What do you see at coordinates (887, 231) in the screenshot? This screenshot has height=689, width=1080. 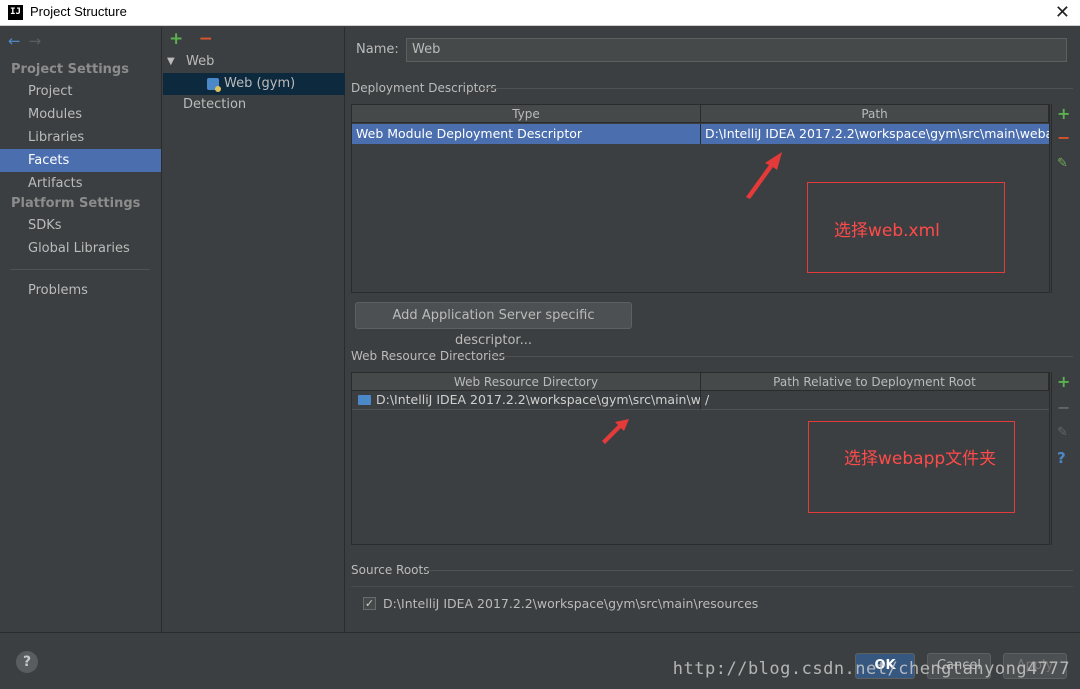 I see `annotation-select-web-xml: 选择web.xml` at bounding box center [887, 231].